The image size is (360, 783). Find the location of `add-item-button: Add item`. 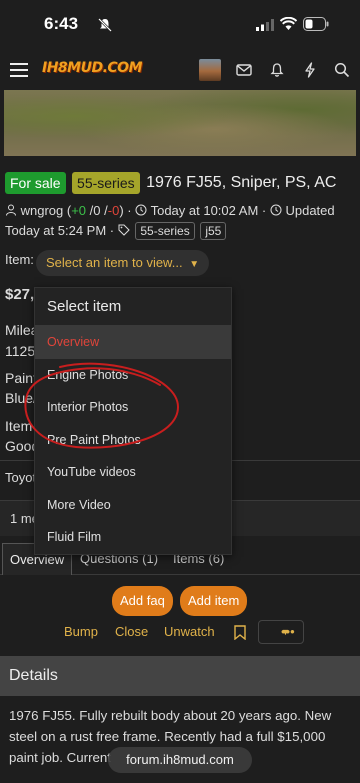

add-item-button: Add item is located at coordinates (214, 601).